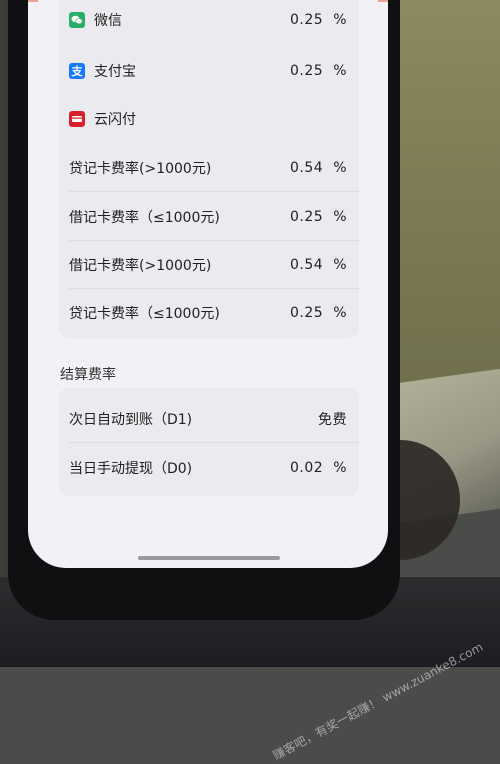 Image resolution: width=500 pixels, height=764 pixels. I want to click on wechat-label: 微信, so click(108, 20).